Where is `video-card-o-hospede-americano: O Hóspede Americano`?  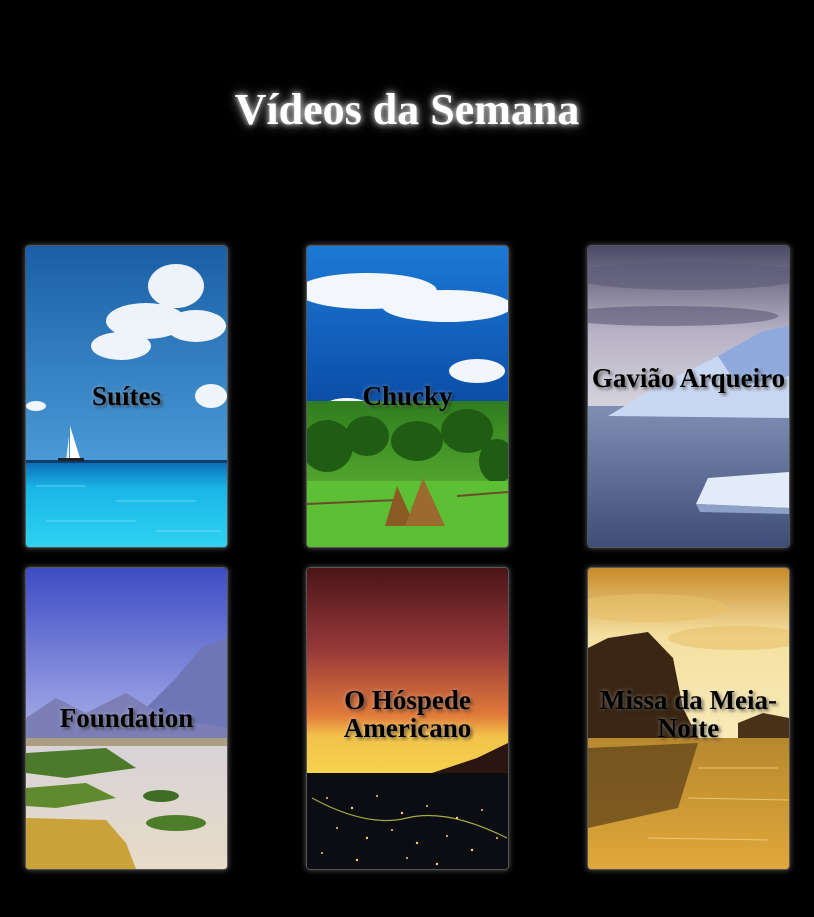 video-card-o-hospede-americano: O Hóspede Americano is located at coordinates (407, 718).